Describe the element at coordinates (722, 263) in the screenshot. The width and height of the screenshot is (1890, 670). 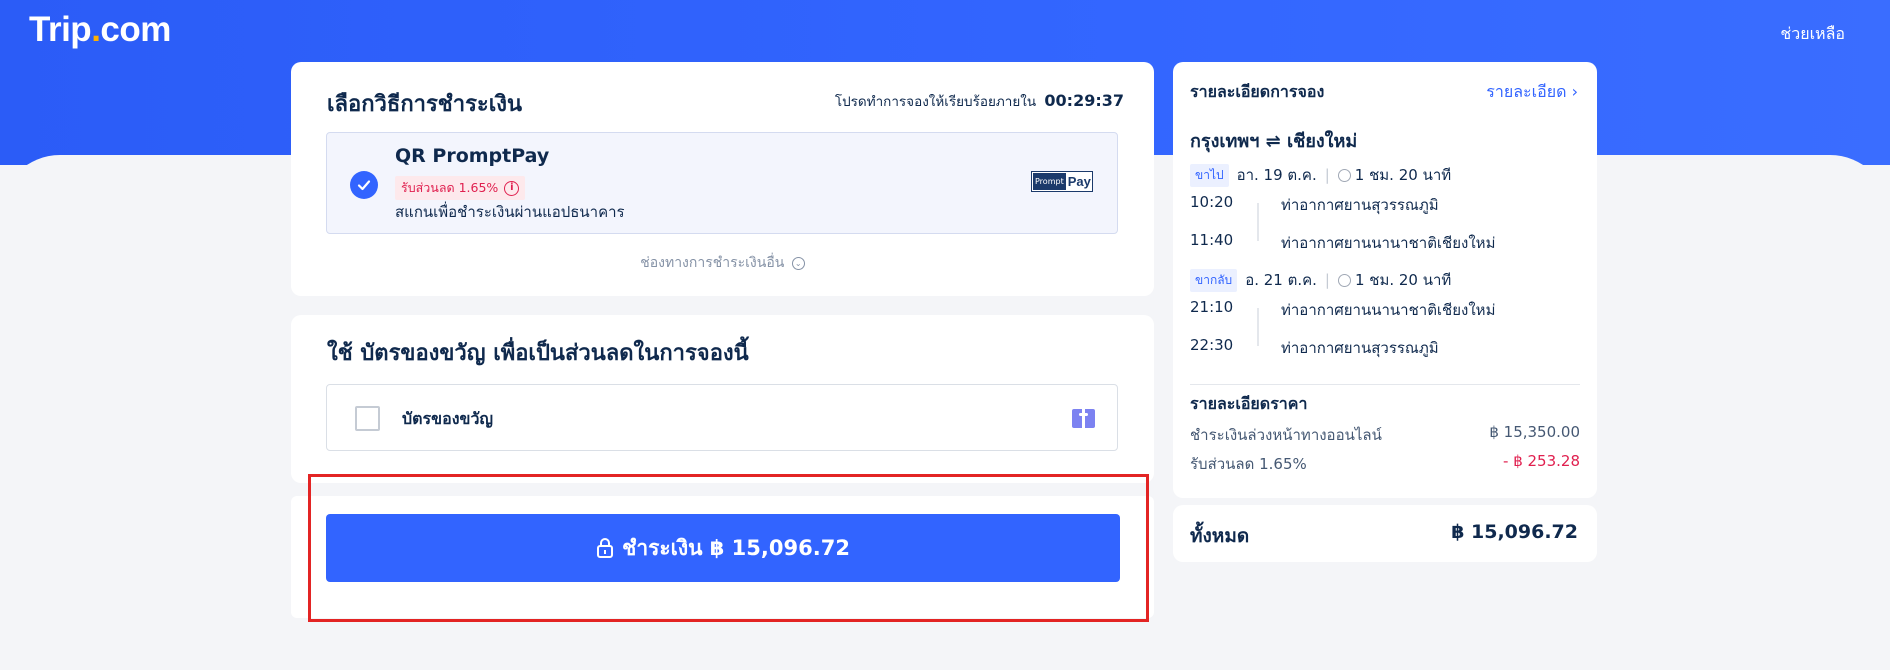
I see `other-methods-toggle: ช่องทางการชำระเงินอื่น ⌄` at that location.